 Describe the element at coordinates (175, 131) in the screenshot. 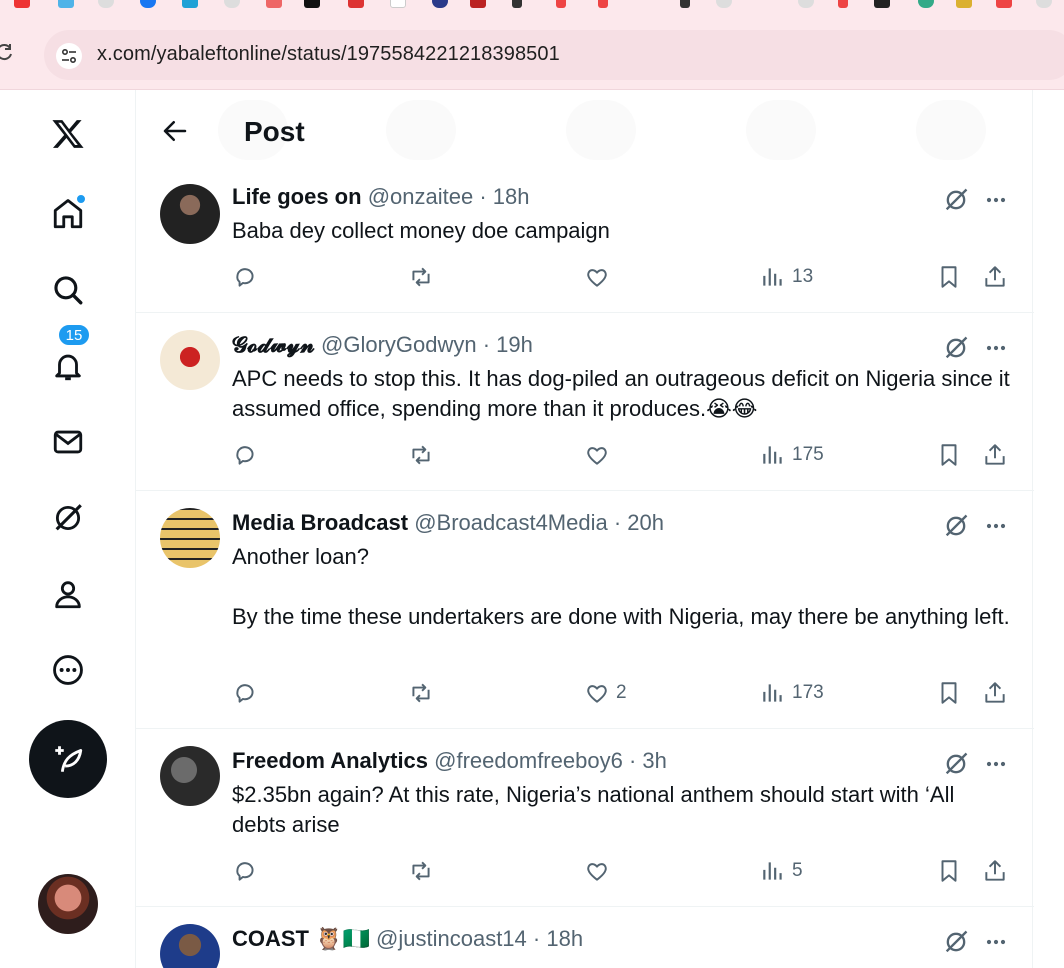

I see `back-arrow-icon` at that location.